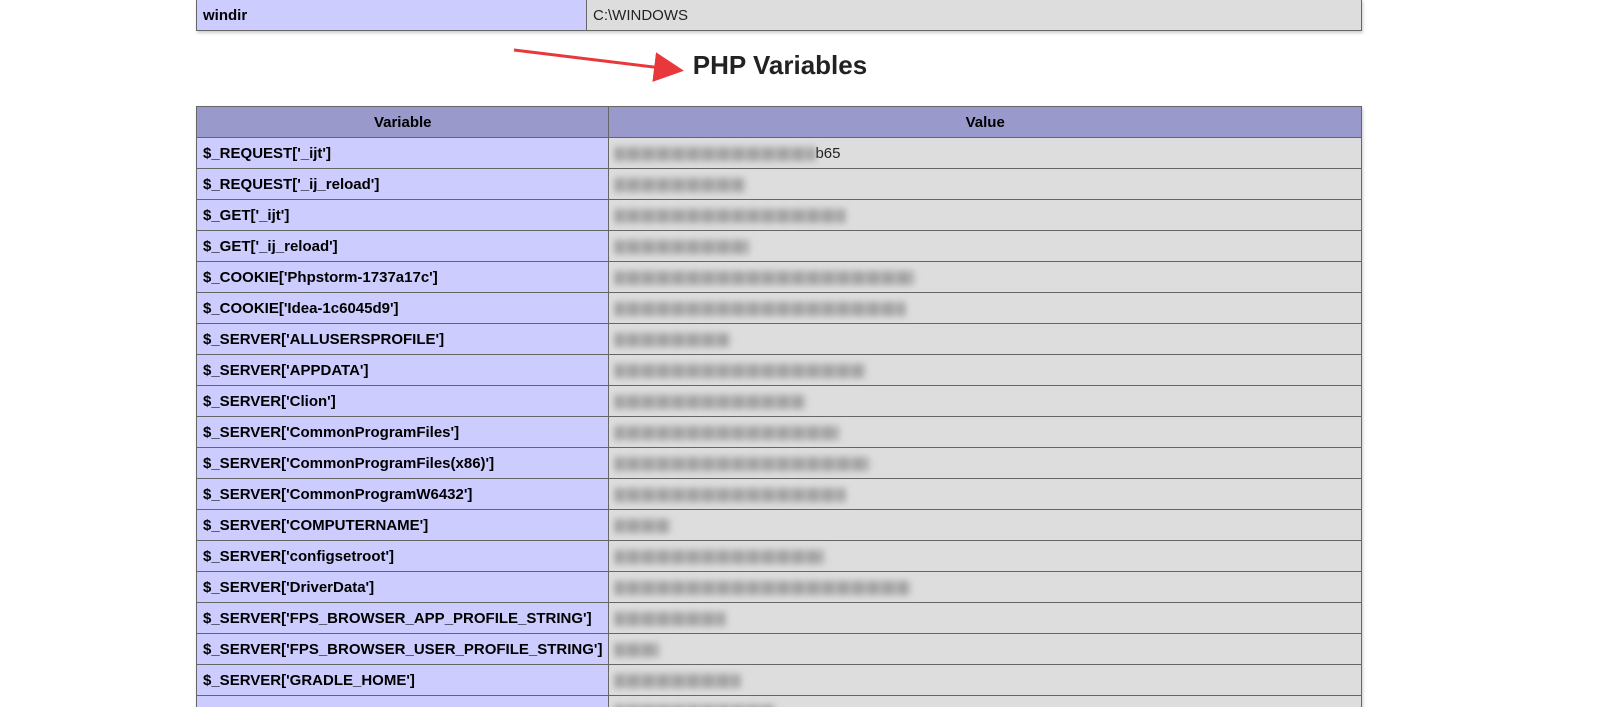 Image resolution: width=1602 pixels, height=707 pixels. Describe the element at coordinates (402, 339) in the screenshot. I see `variable-name: $_SERVER['ALLUSERSPROFILE']` at that location.